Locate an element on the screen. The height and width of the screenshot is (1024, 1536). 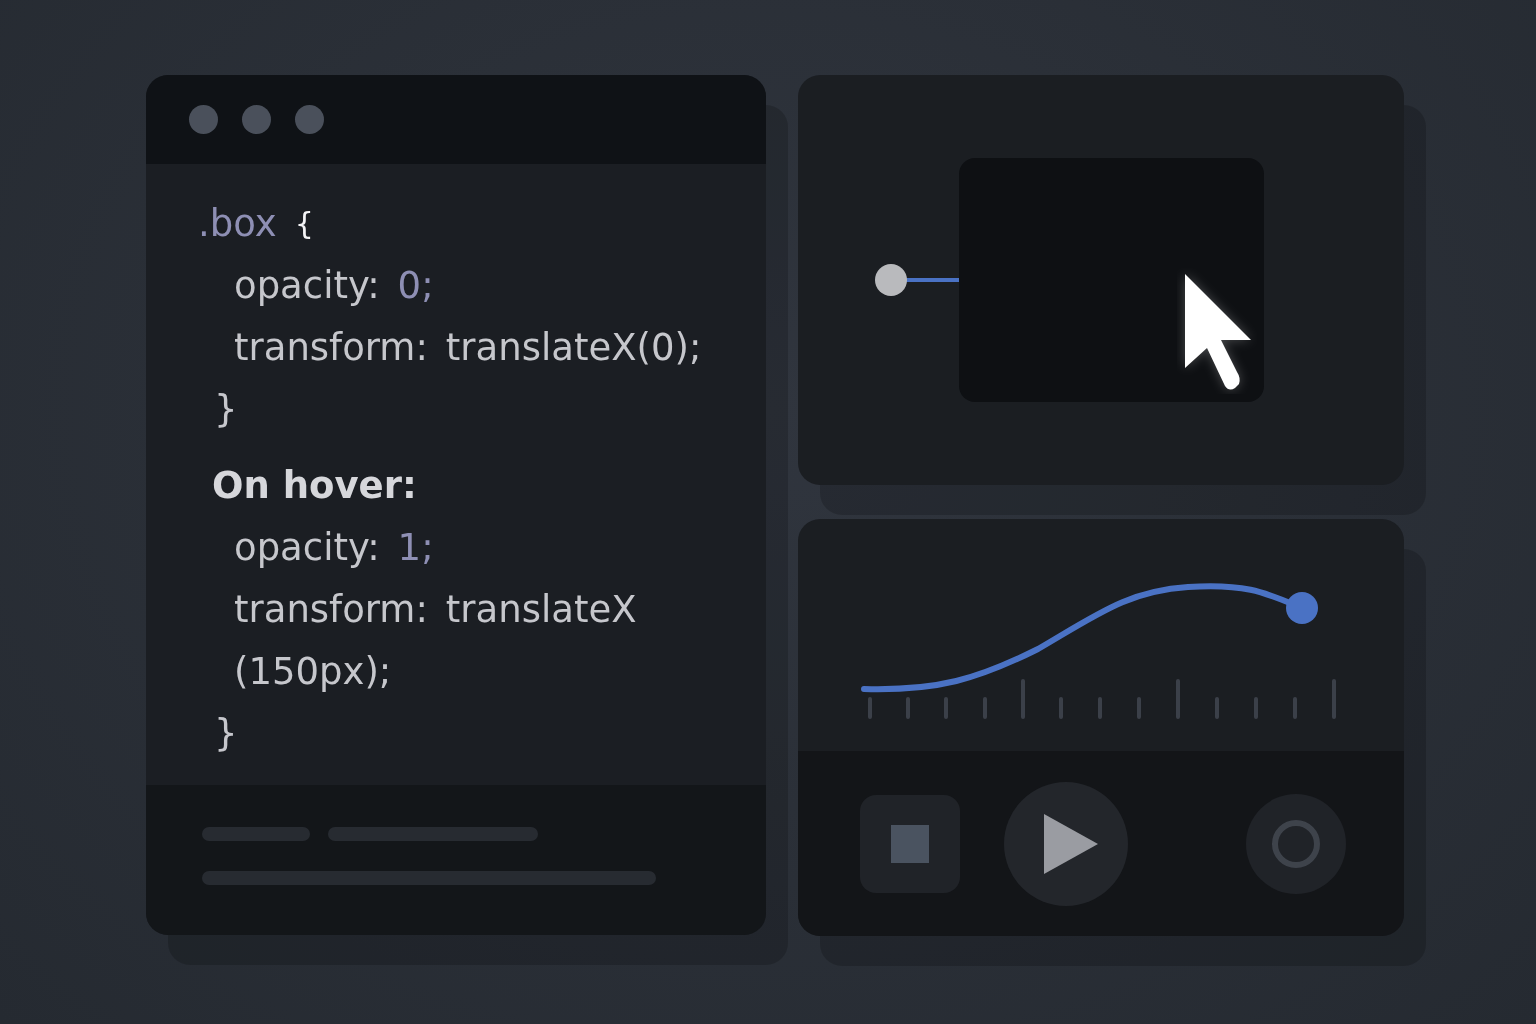
record-icon is located at coordinates (1296, 843).